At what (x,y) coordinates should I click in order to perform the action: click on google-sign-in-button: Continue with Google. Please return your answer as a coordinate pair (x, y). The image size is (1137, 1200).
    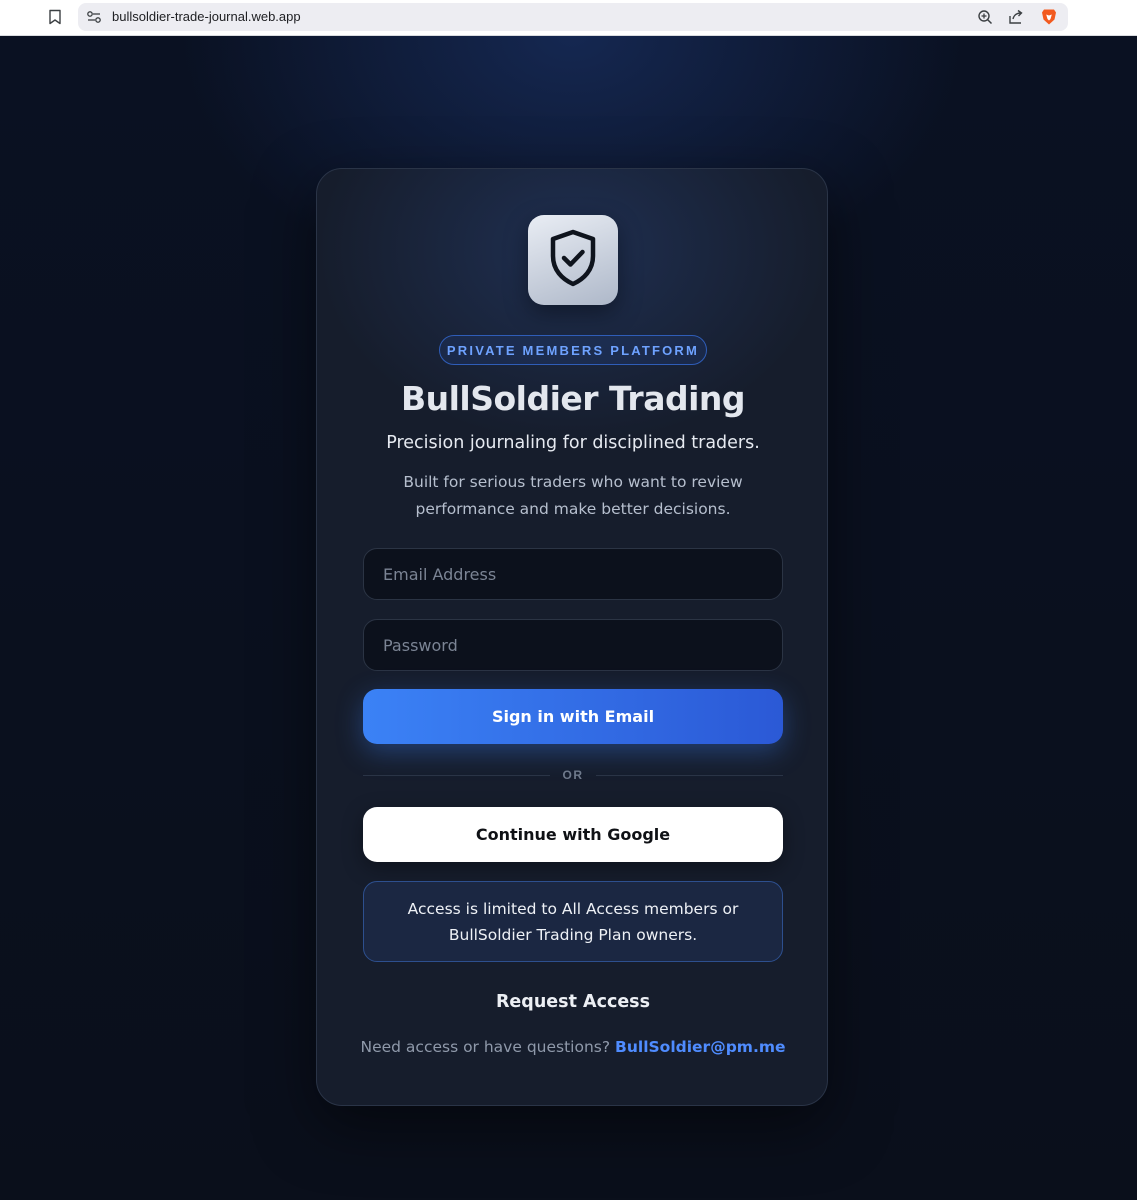
    Looking at the image, I should click on (573, 834).